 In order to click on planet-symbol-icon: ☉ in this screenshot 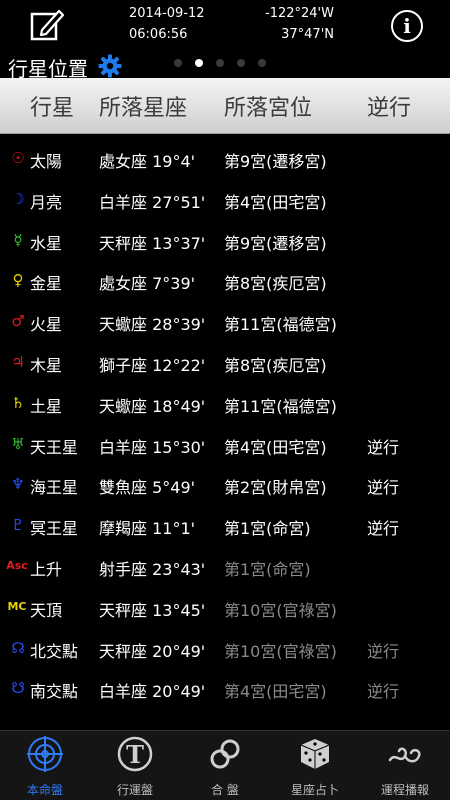, I will do `click(18, 158)`.